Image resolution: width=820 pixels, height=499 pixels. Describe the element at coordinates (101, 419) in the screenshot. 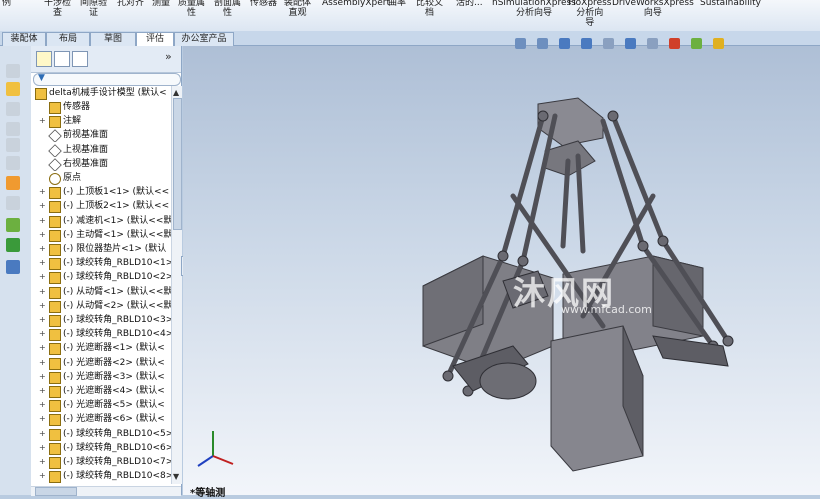

I see `tree-item: + (-) 光遮断器<6> (默认<` at that location.